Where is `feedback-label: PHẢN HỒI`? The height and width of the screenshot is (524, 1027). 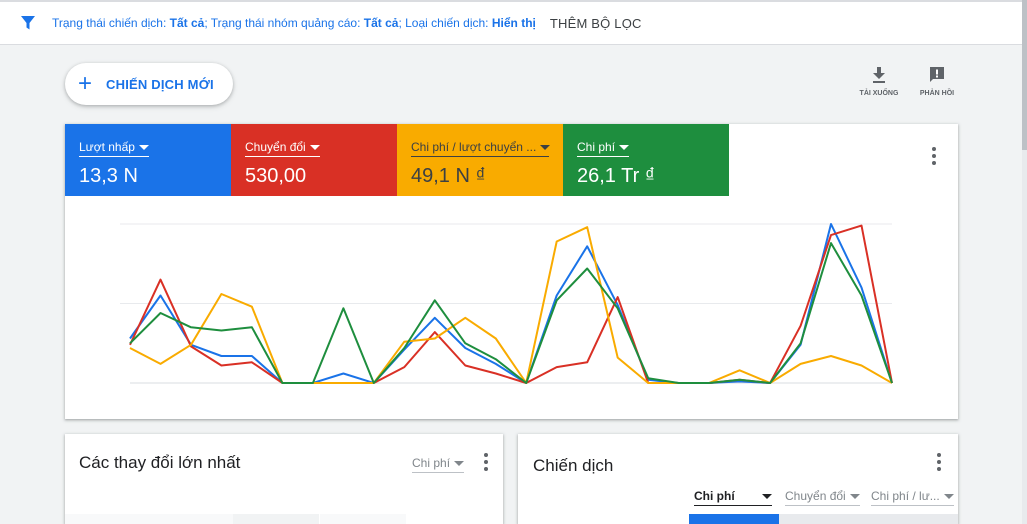
feedback-label: PHẢN HỒI is located at coordinates (937, 93).